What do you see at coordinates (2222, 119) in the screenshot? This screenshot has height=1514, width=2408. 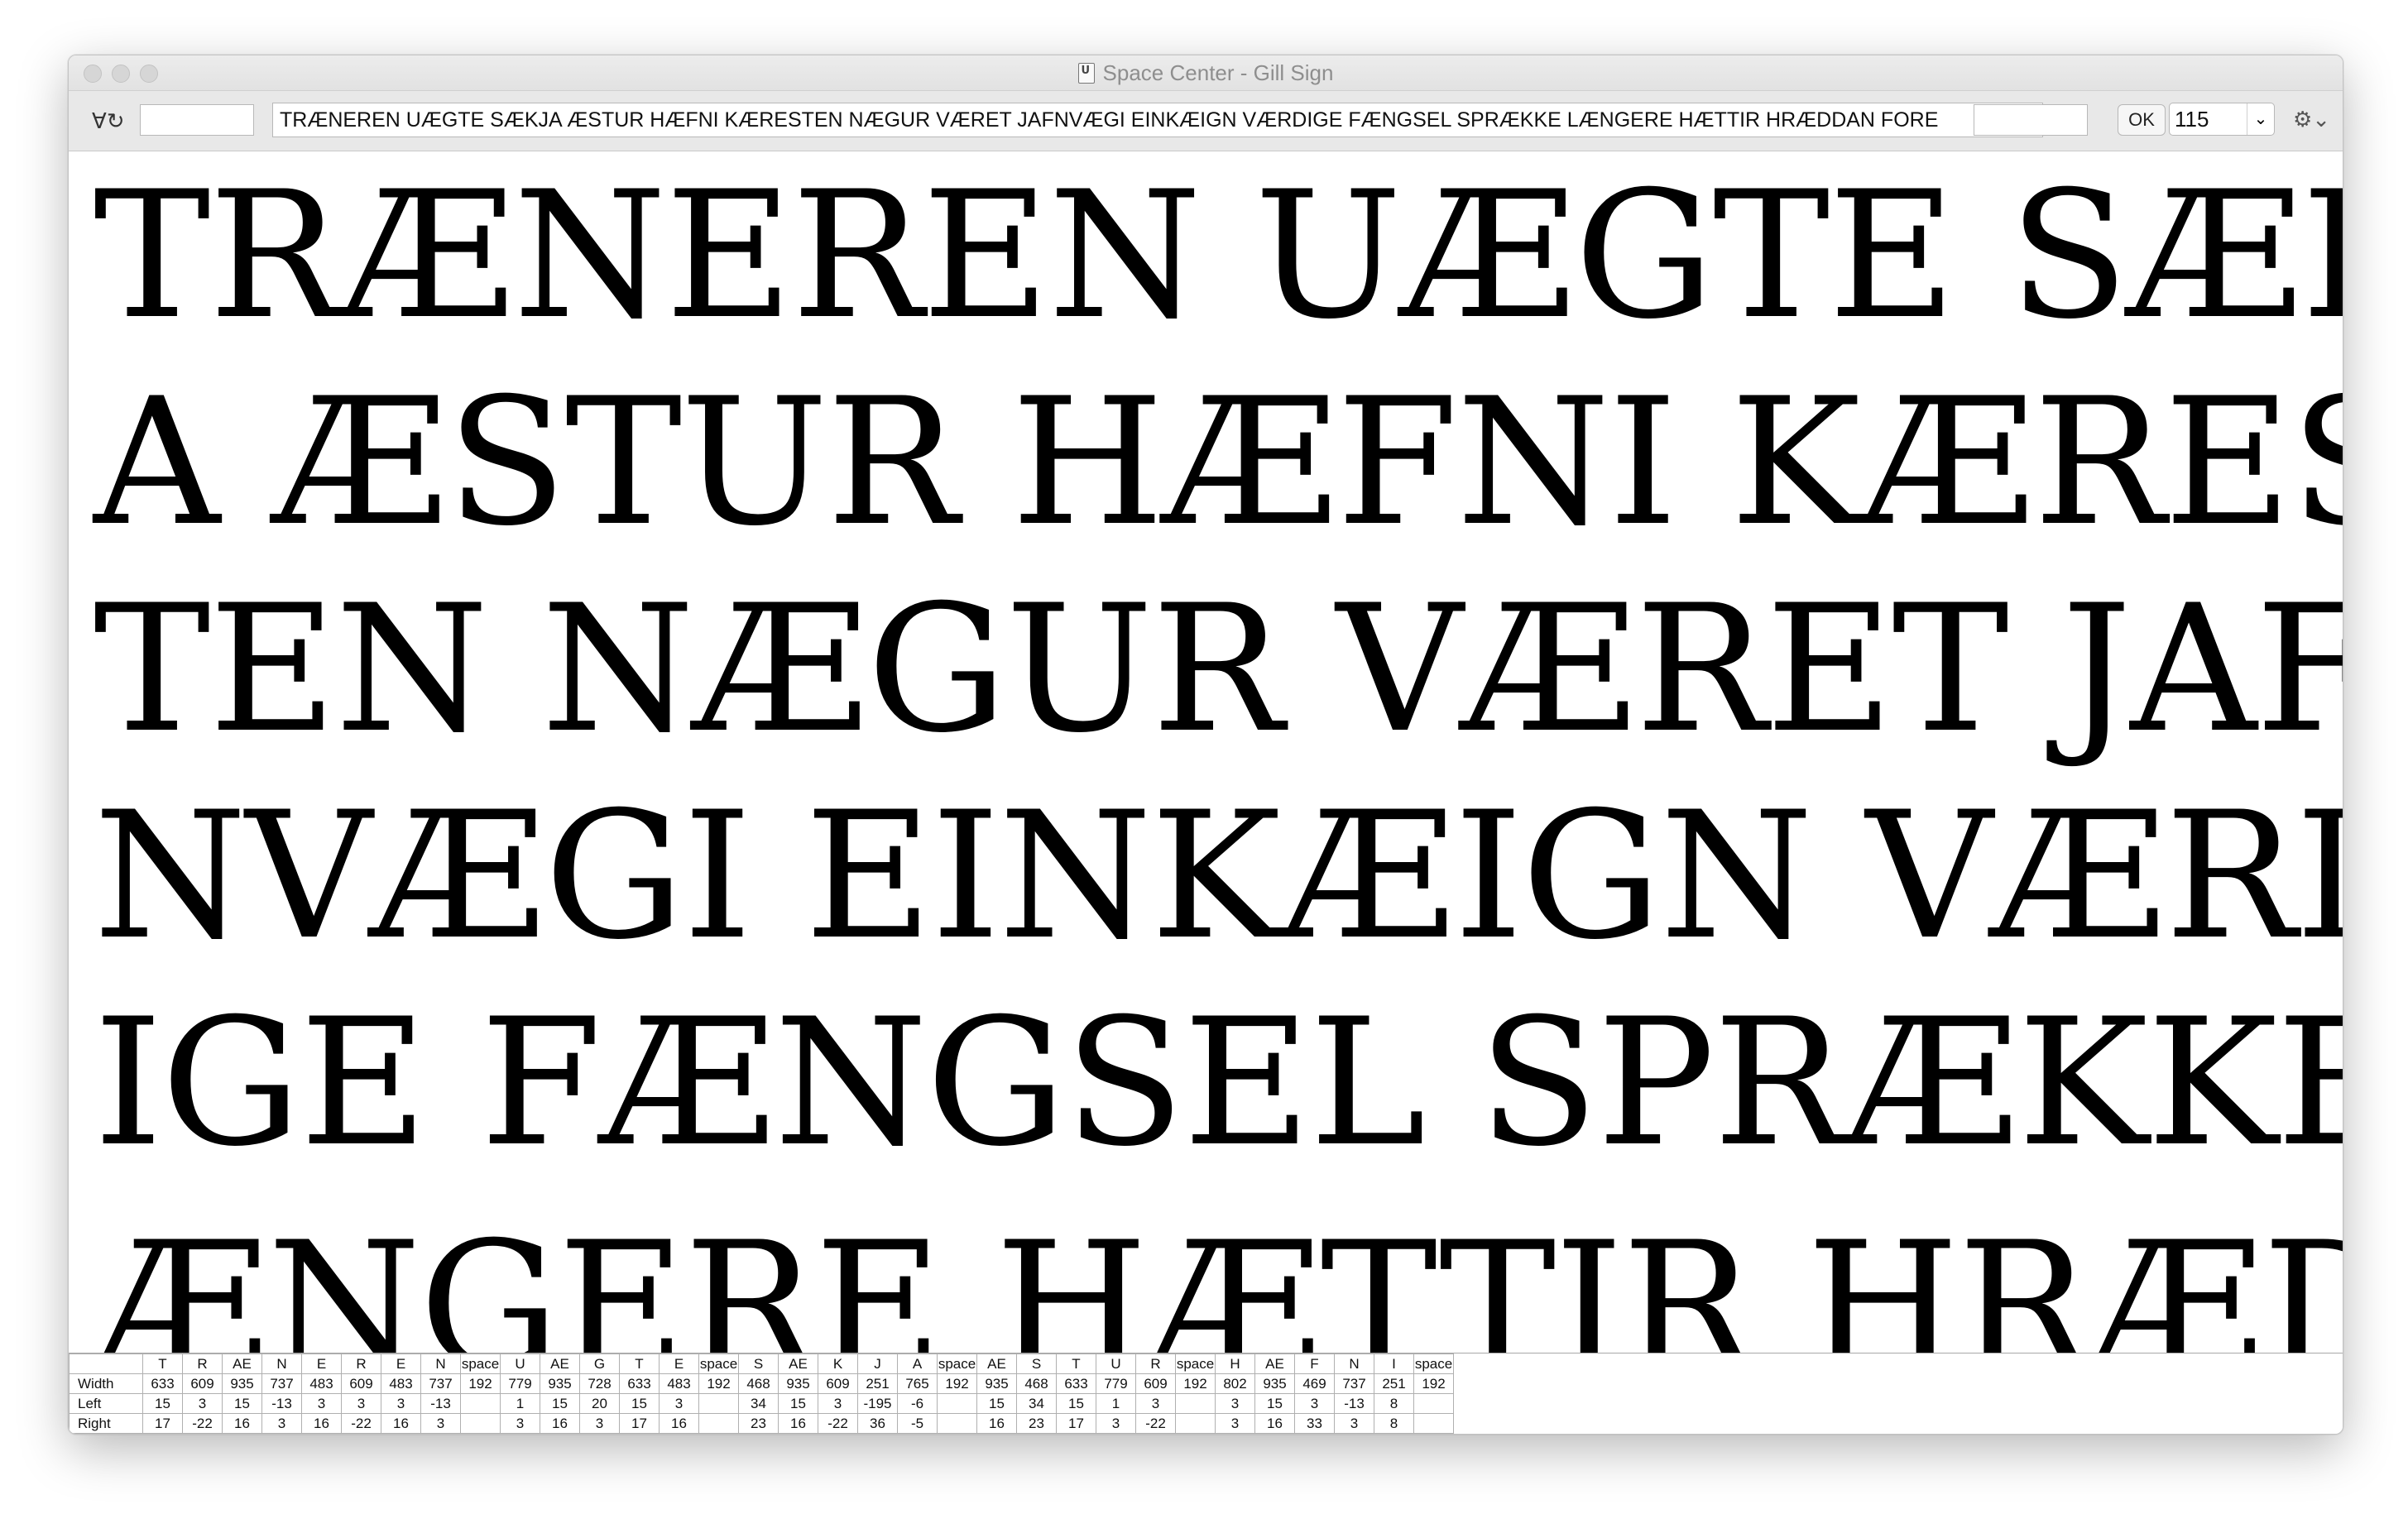 I see `point-size-combo: 115 ⌄` at bounding box center [2222, 119].